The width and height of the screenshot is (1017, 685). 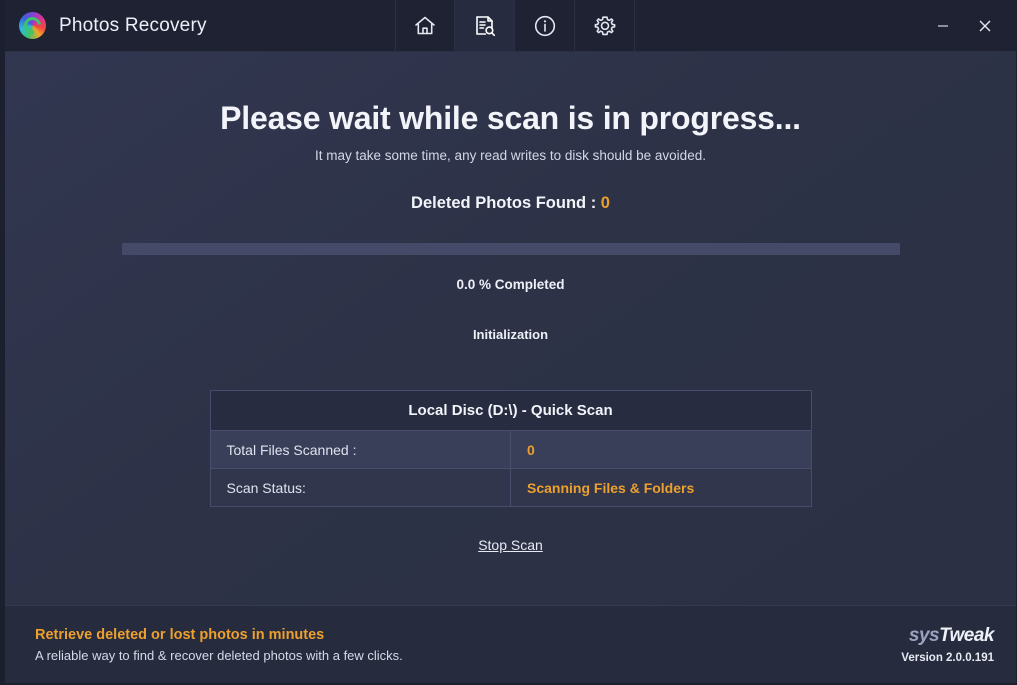 I want to click on title-bar: Photos Recovery, so click(x=510, y=26).